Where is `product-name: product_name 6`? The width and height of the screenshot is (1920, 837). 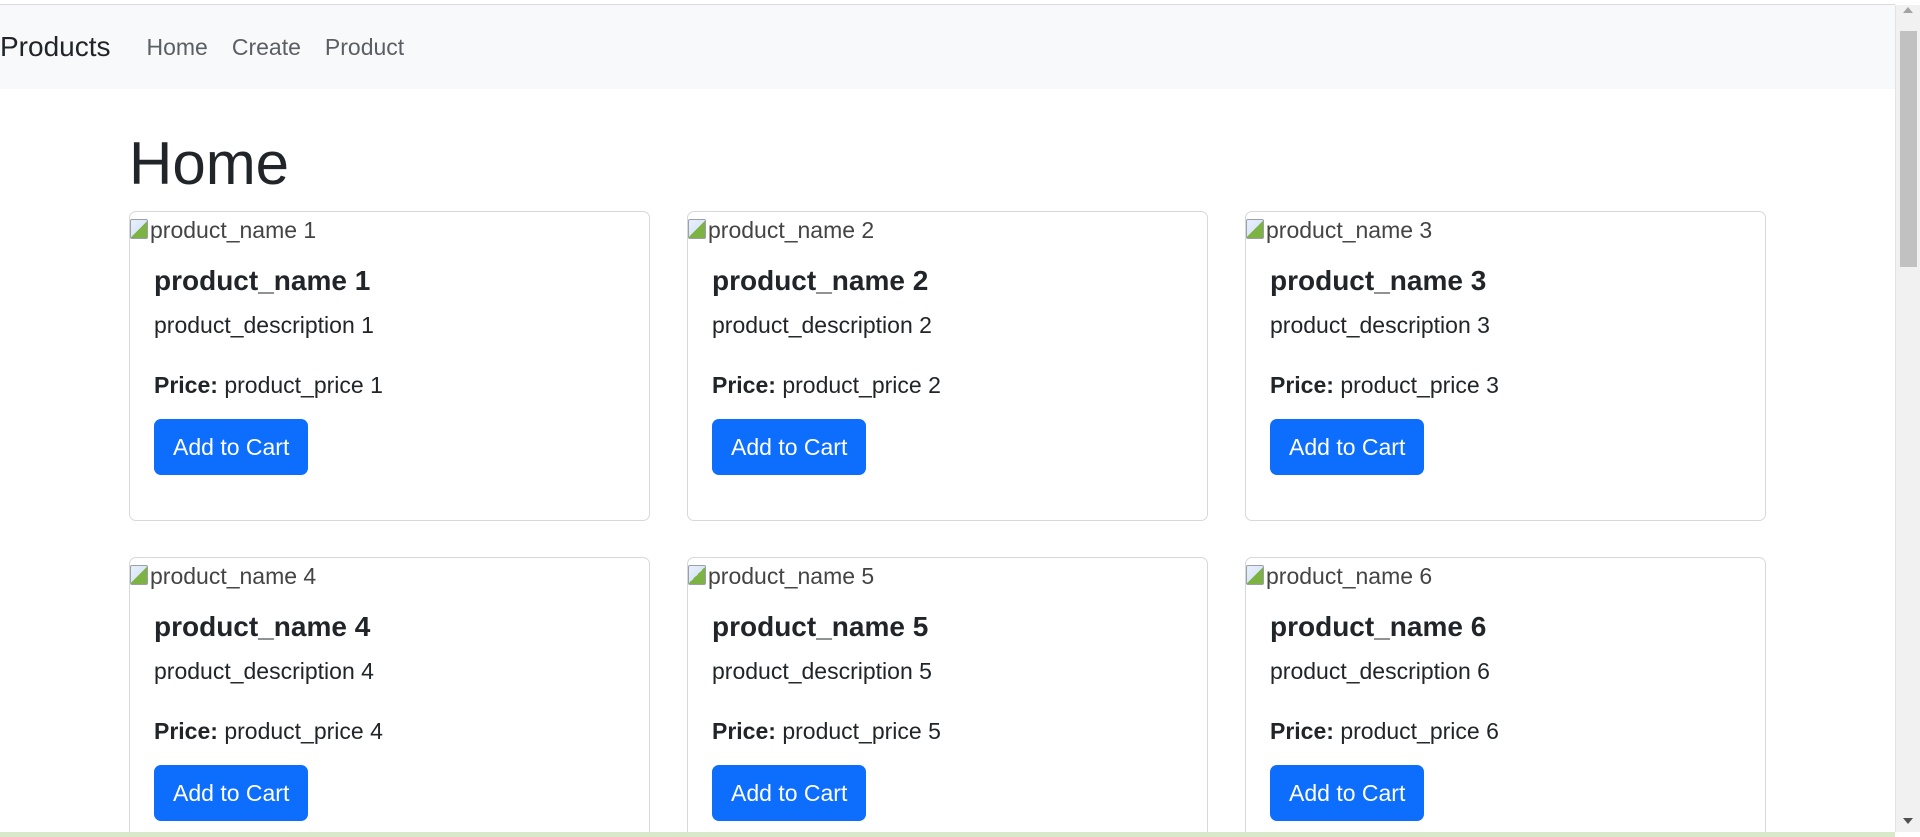 product-name: product_name 6 is located at coordinates (1378, 626).